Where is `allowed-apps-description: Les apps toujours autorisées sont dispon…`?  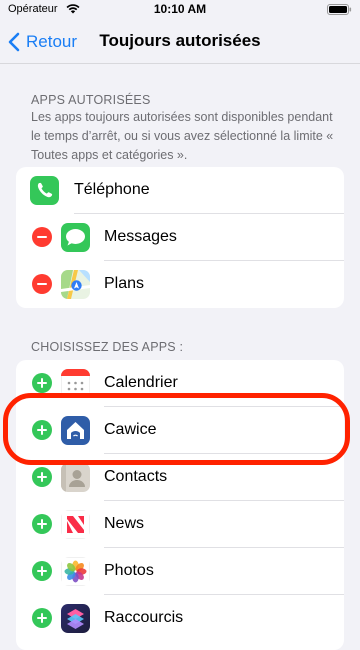
allowed-apps-description: Les apps toujours autorisées sont dispon… is located at coordinates (182, 136).